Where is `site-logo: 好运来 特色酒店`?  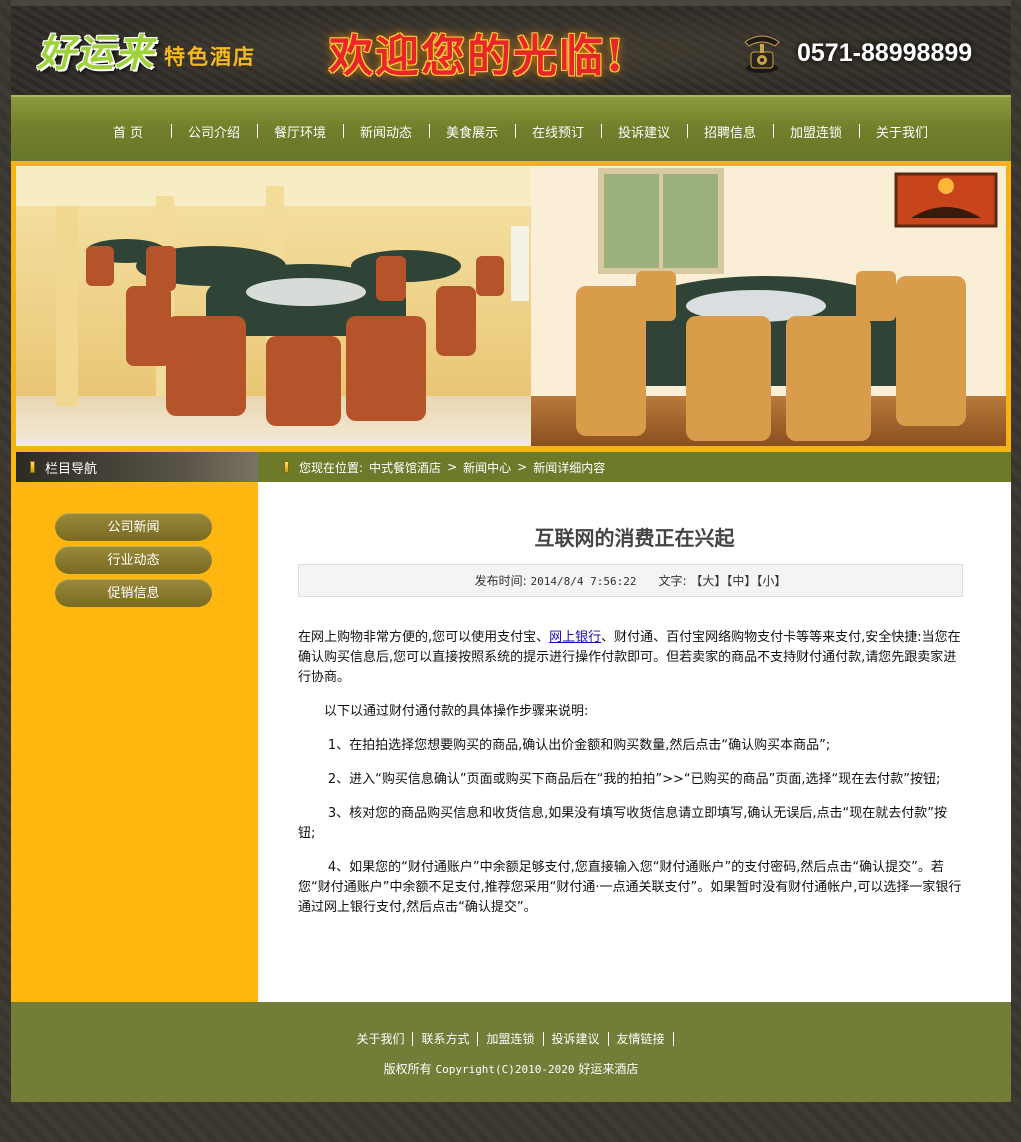
site-logo: 好运来 特色酒店 is located at coordinates (146, 49).